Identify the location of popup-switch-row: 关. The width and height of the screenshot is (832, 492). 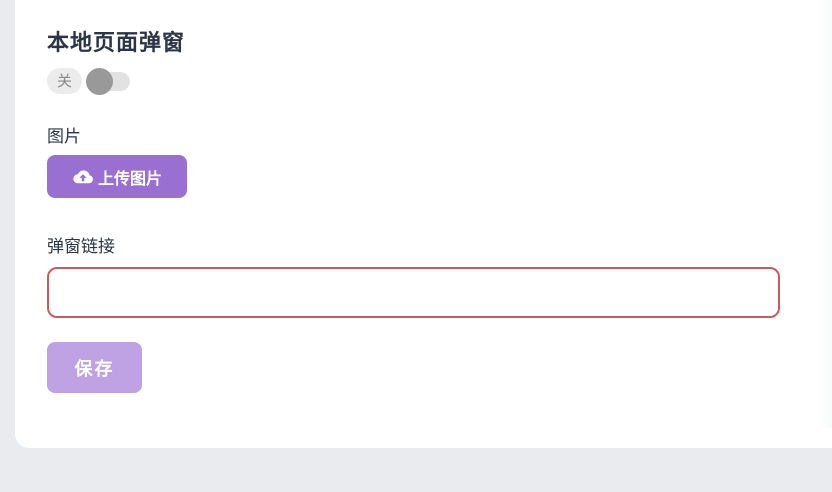
(90, 81).